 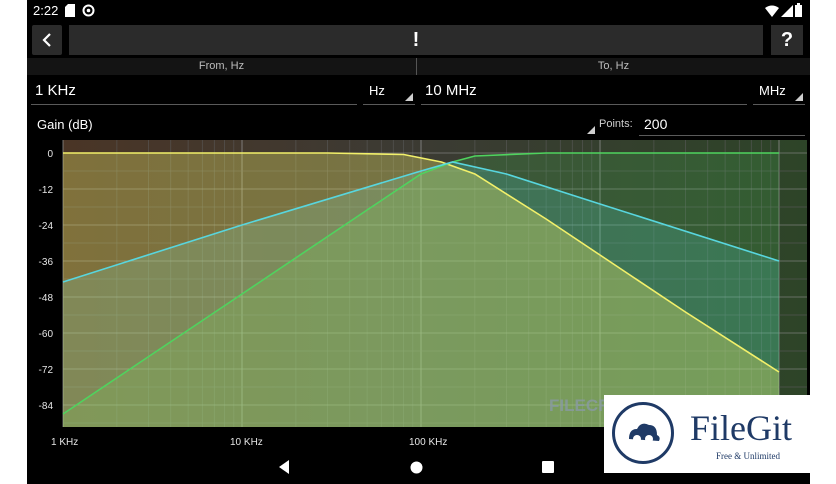 What do you see at coordinates (46, 334) in the screenshot?
I see `y-tick-label: -60` at bounding box center [46, 334].